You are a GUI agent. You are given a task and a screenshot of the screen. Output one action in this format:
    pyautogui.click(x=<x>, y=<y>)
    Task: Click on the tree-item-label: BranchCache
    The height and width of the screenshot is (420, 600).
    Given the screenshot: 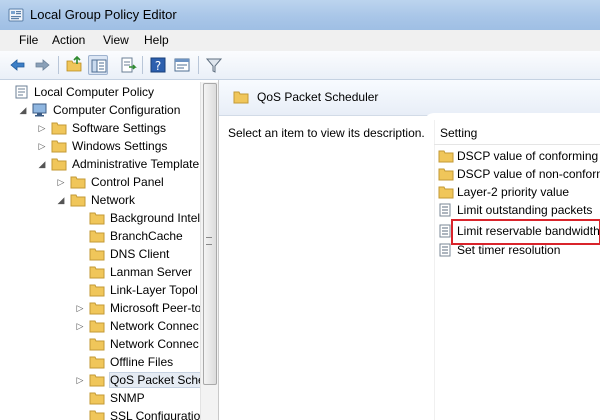 What is the action you would take?
    pyautogui.click(x=146, y=236)
    